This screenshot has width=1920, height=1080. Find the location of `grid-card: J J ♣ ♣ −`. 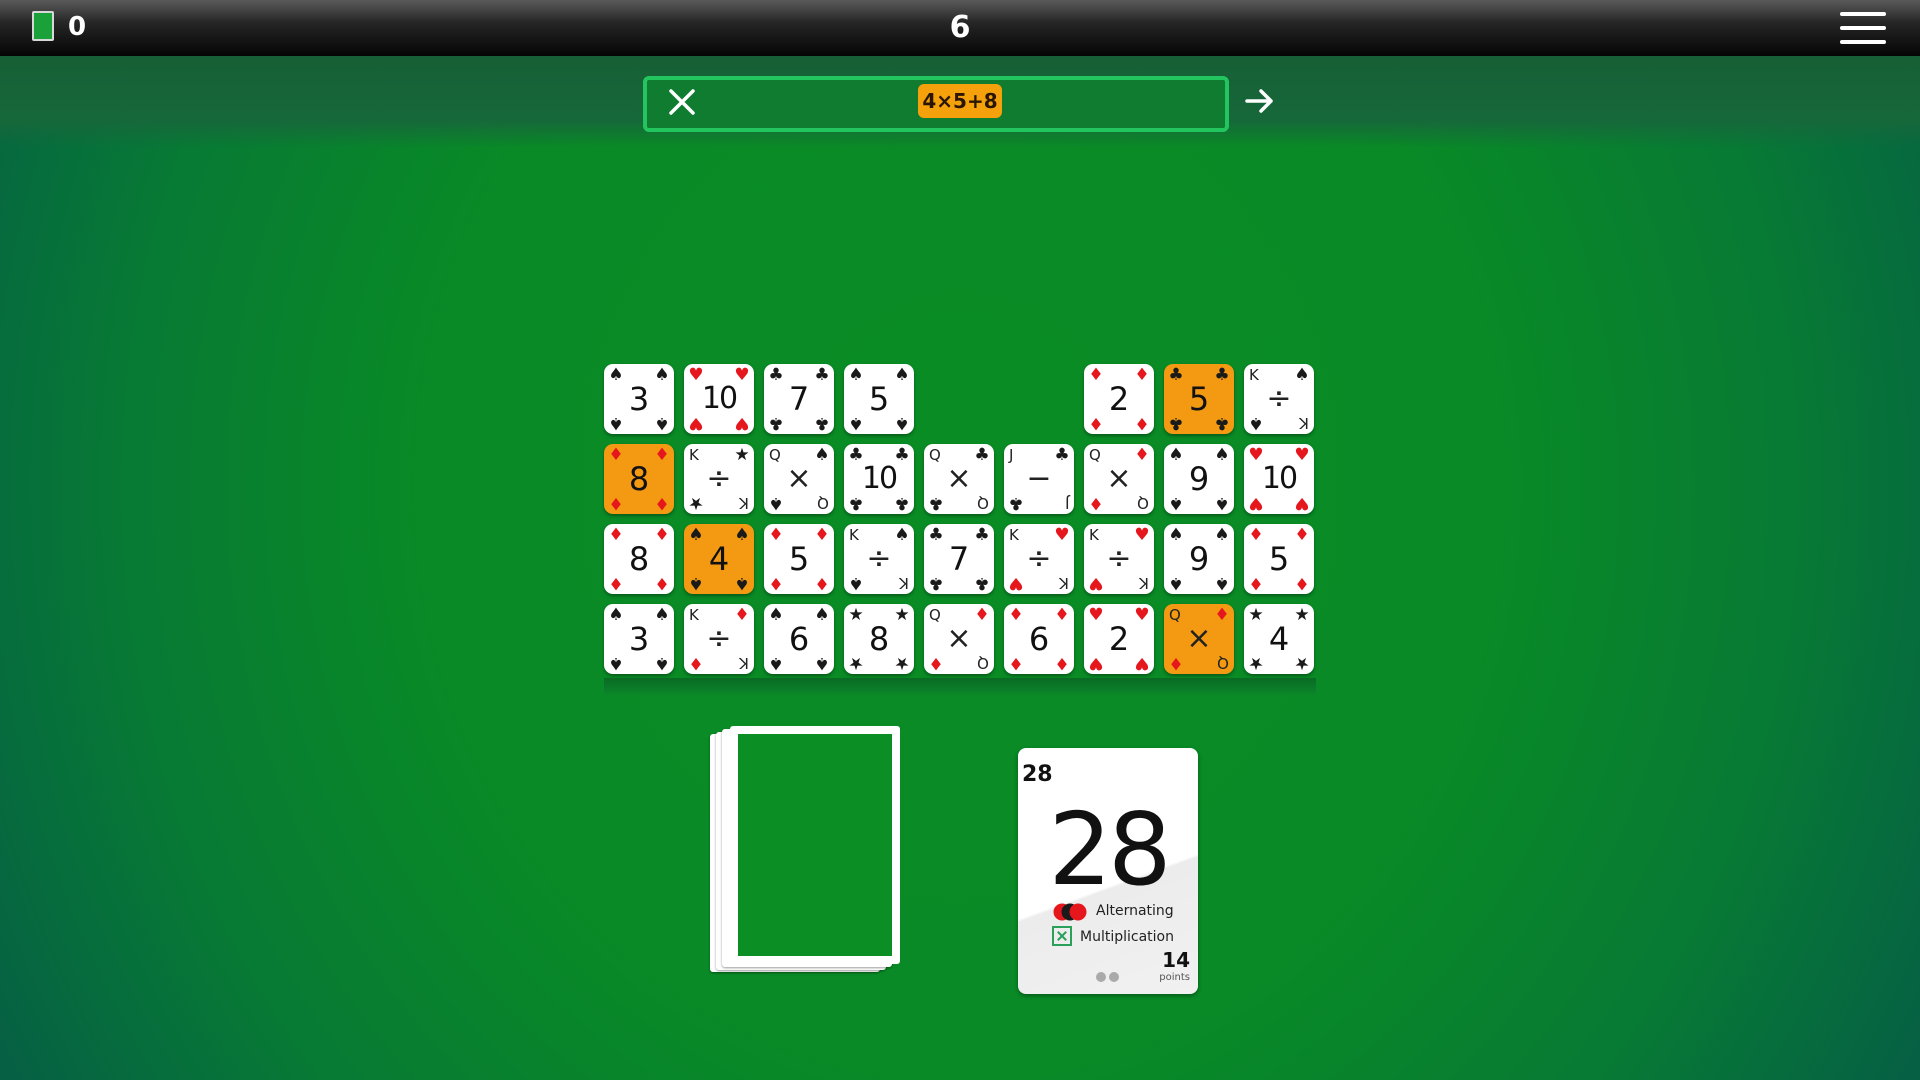

grid-card: J J ♣ ♣ − is located at coordinates (1039, 479).